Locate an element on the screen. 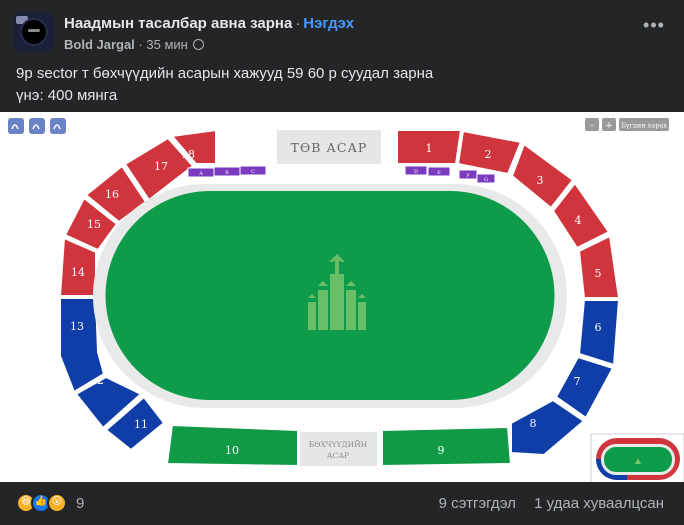 Image resolution: width=684 pixels, height=525 pixels. sector-5-label: 5 is located at coordinates (598, 273).